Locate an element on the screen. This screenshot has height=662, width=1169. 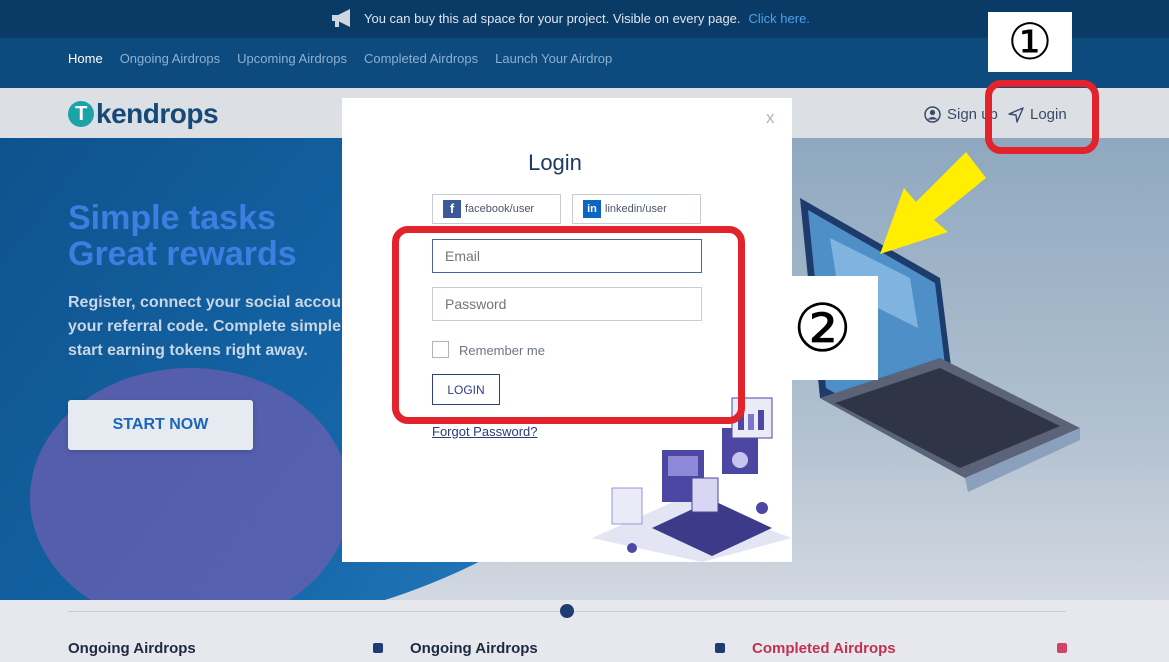
annotation-marker-1: ① is located at coordinates (1030, 42).